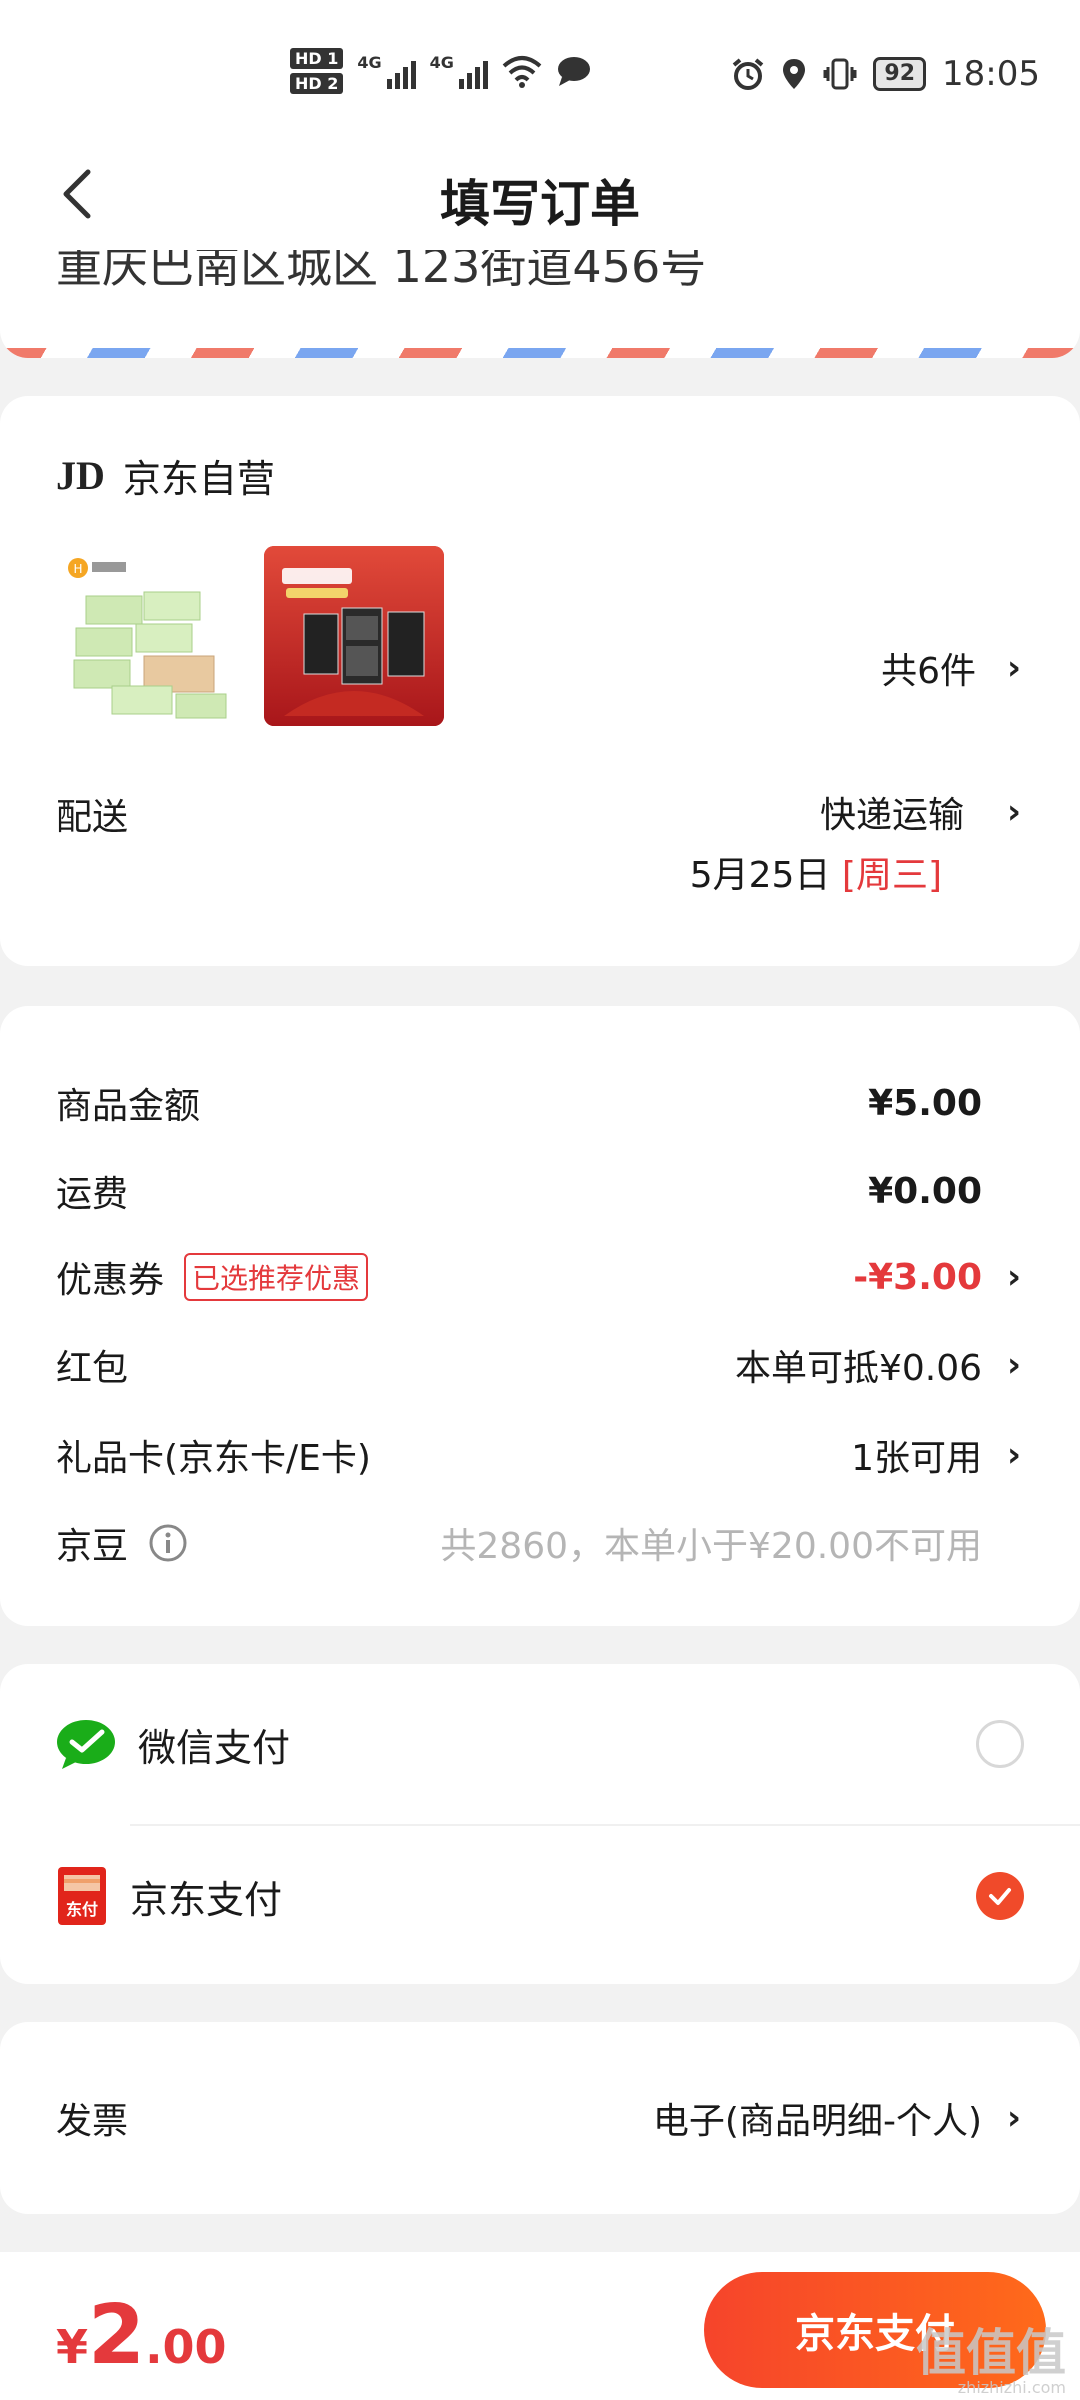 This screenshot has height=2400, width=1080. What do you see at coordinates (146, 636) in the screenshot?
I see `product-tissue-image: H` at bounding box center [146, 636].